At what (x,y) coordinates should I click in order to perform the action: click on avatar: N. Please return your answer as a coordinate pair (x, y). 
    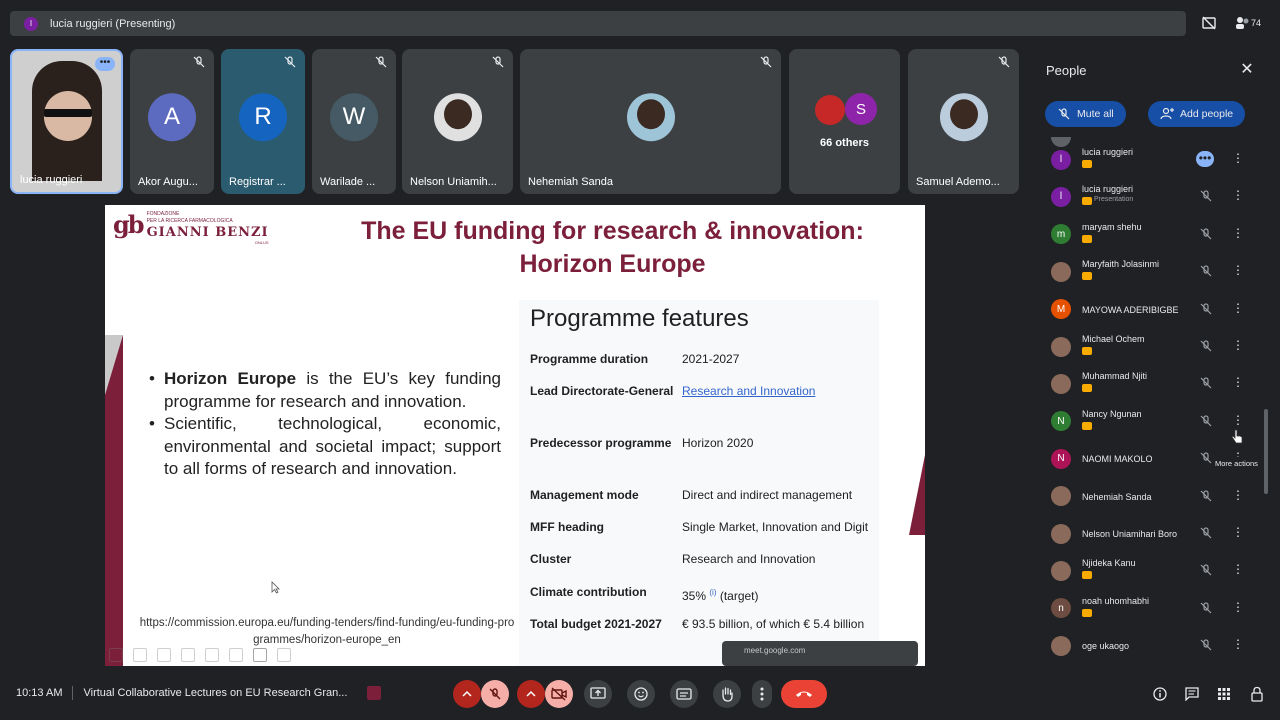
    Looking at the image, I should click on (1061, 421).